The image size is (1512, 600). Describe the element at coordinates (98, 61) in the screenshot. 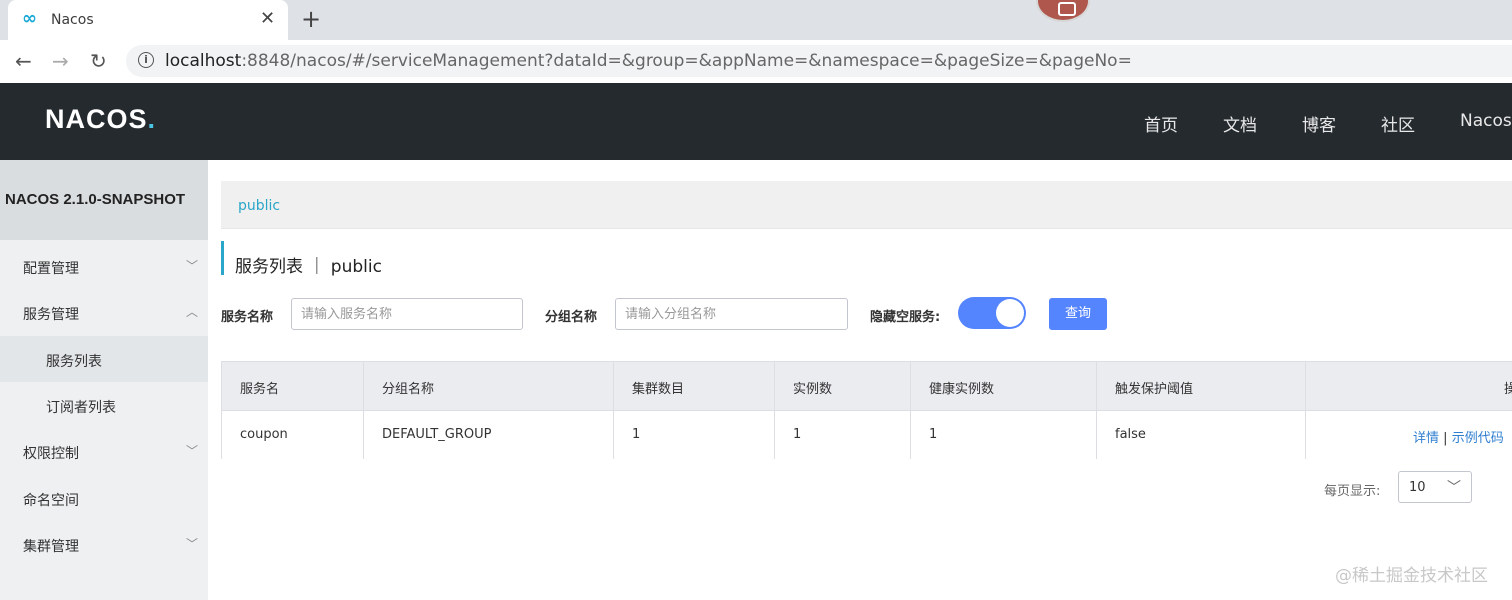

I see `reload-icon: ↻` at that location.